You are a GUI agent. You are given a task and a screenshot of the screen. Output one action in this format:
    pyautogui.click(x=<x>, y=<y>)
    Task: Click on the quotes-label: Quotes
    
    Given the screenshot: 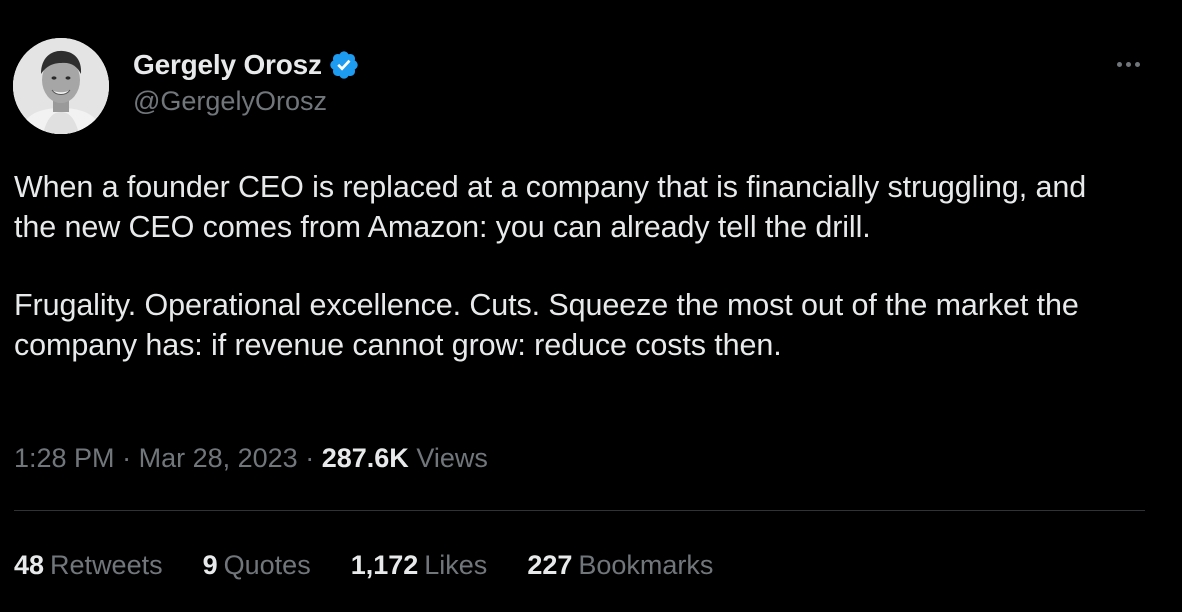 What is the action you would take?
    pyautogui.click(x=267, y=565)
    